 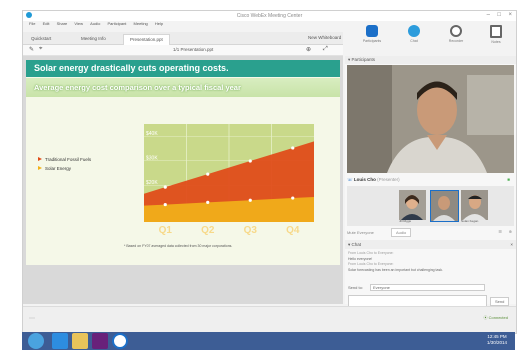 I want to click on recorder-button-label: Recorder, so click(x=456, y=41).